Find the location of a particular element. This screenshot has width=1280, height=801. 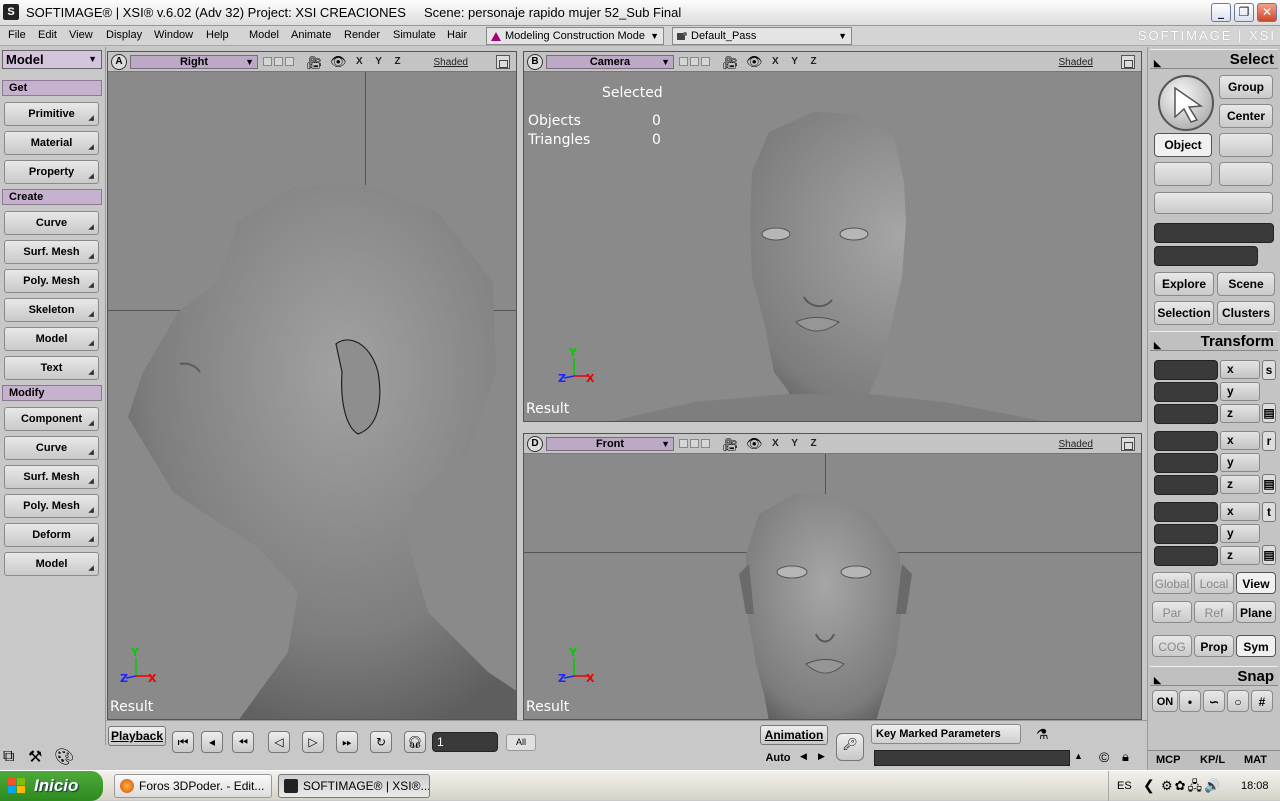

snap-surface-icon: ○ is located at coordinates (1238, 701).